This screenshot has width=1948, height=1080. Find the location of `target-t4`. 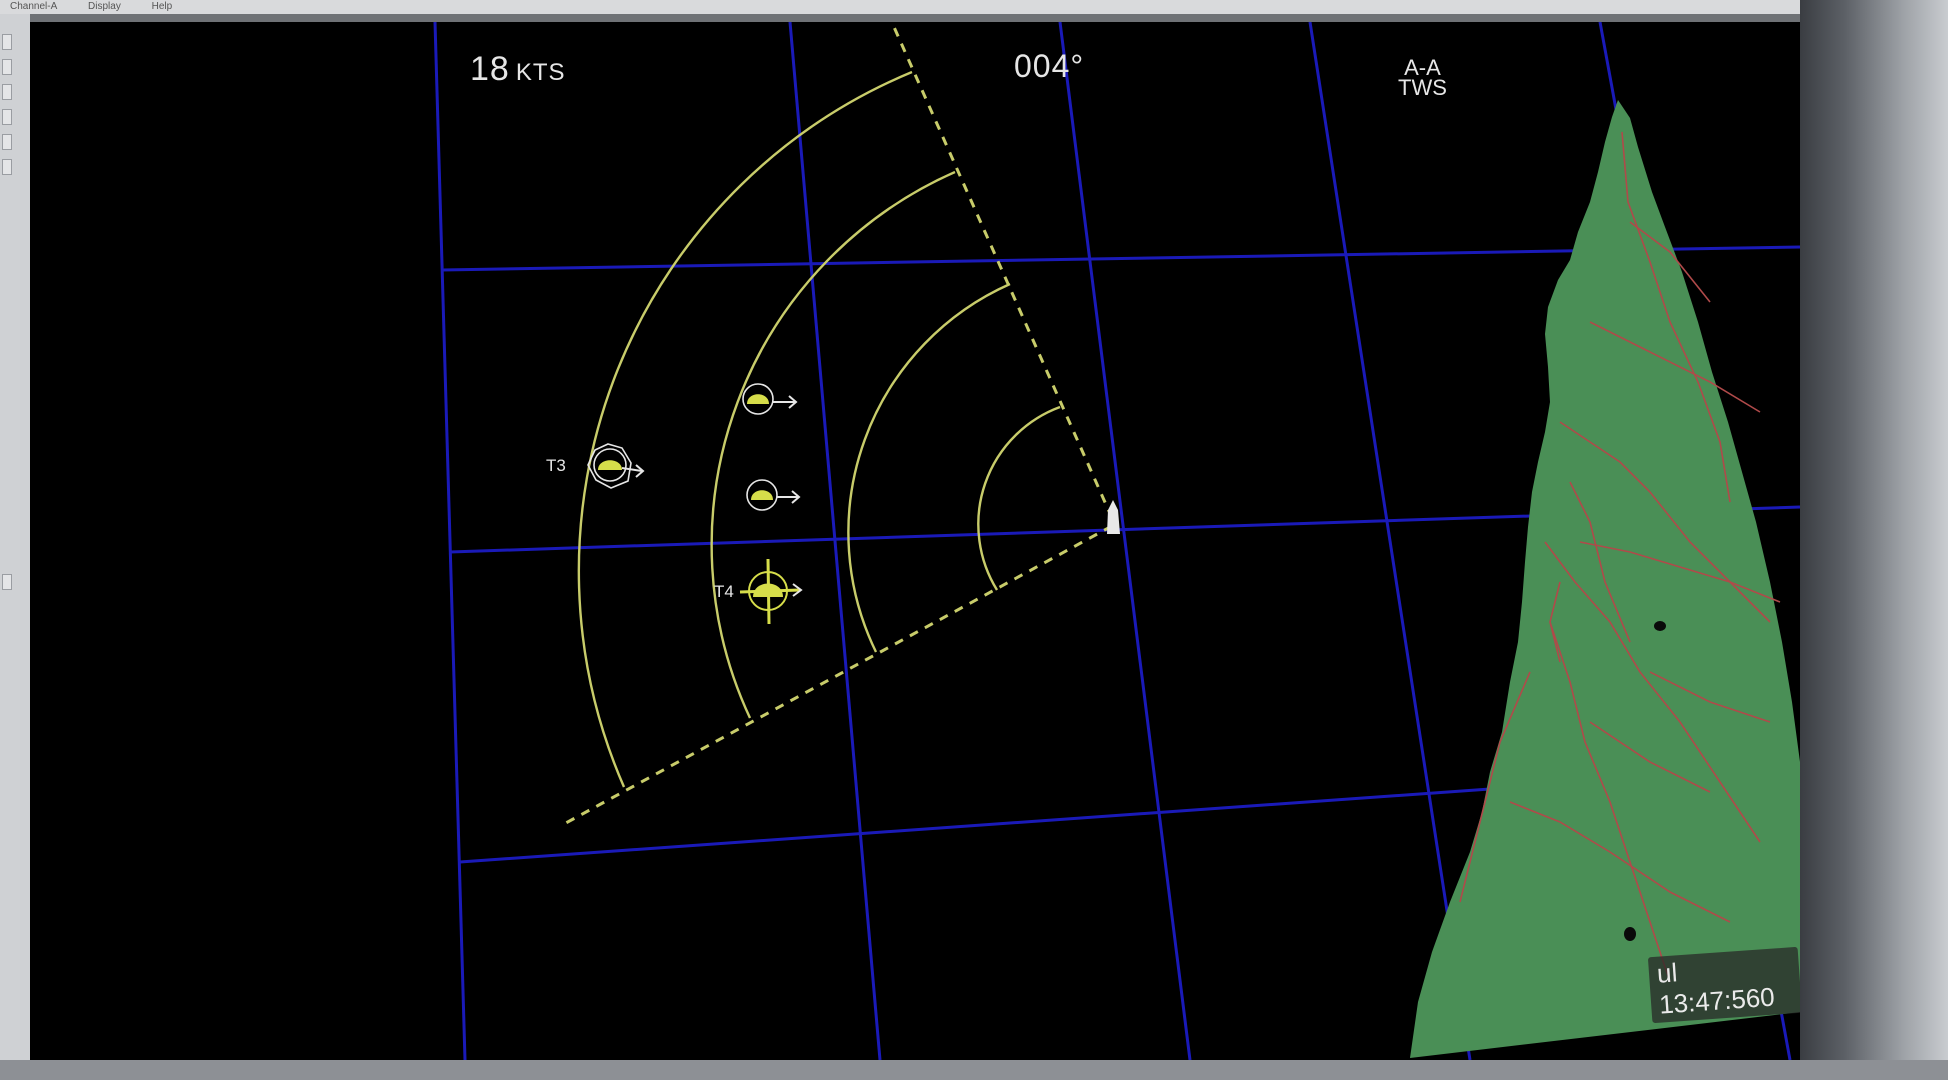

target-t4 is located at coordinates (771, 591).